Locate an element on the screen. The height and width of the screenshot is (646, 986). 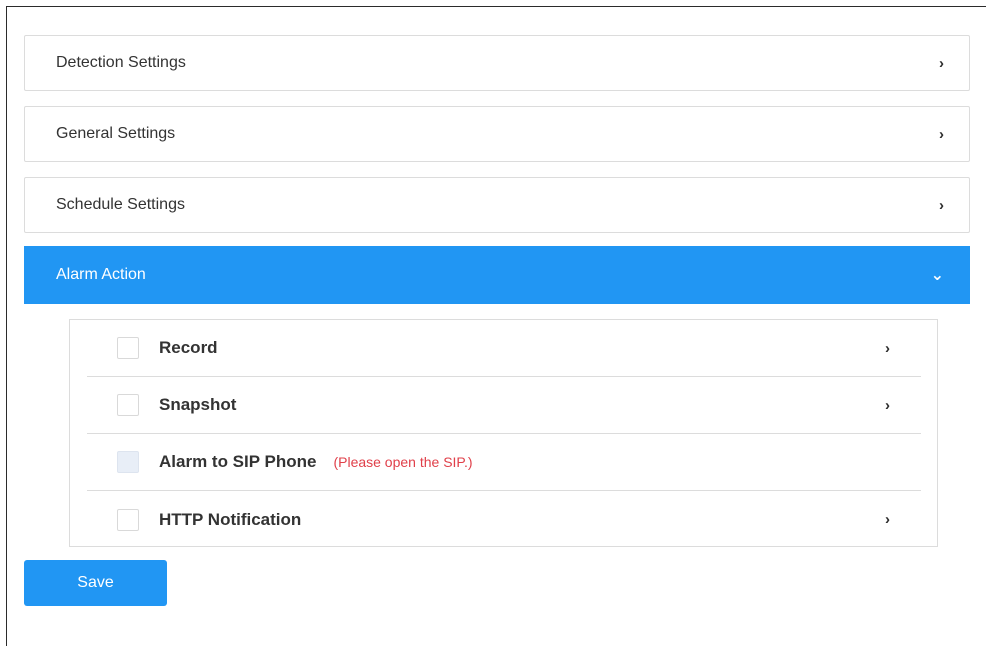
list-item-http-notification: HTTP Notification › is located at coordinates (504, 519).